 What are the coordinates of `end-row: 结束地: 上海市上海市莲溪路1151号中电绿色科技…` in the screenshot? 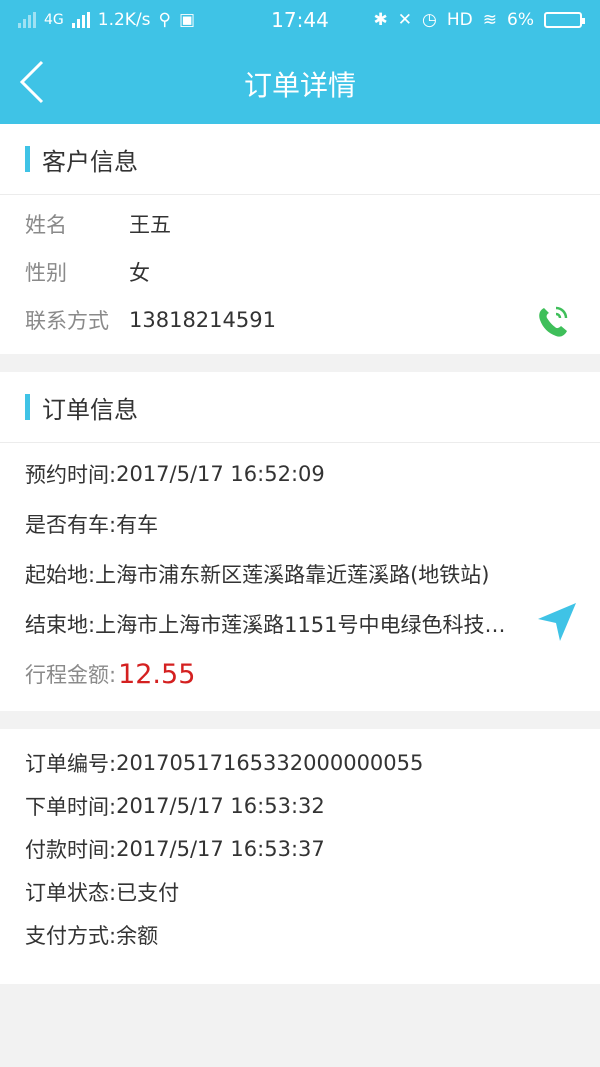 It's located at (300, 624).